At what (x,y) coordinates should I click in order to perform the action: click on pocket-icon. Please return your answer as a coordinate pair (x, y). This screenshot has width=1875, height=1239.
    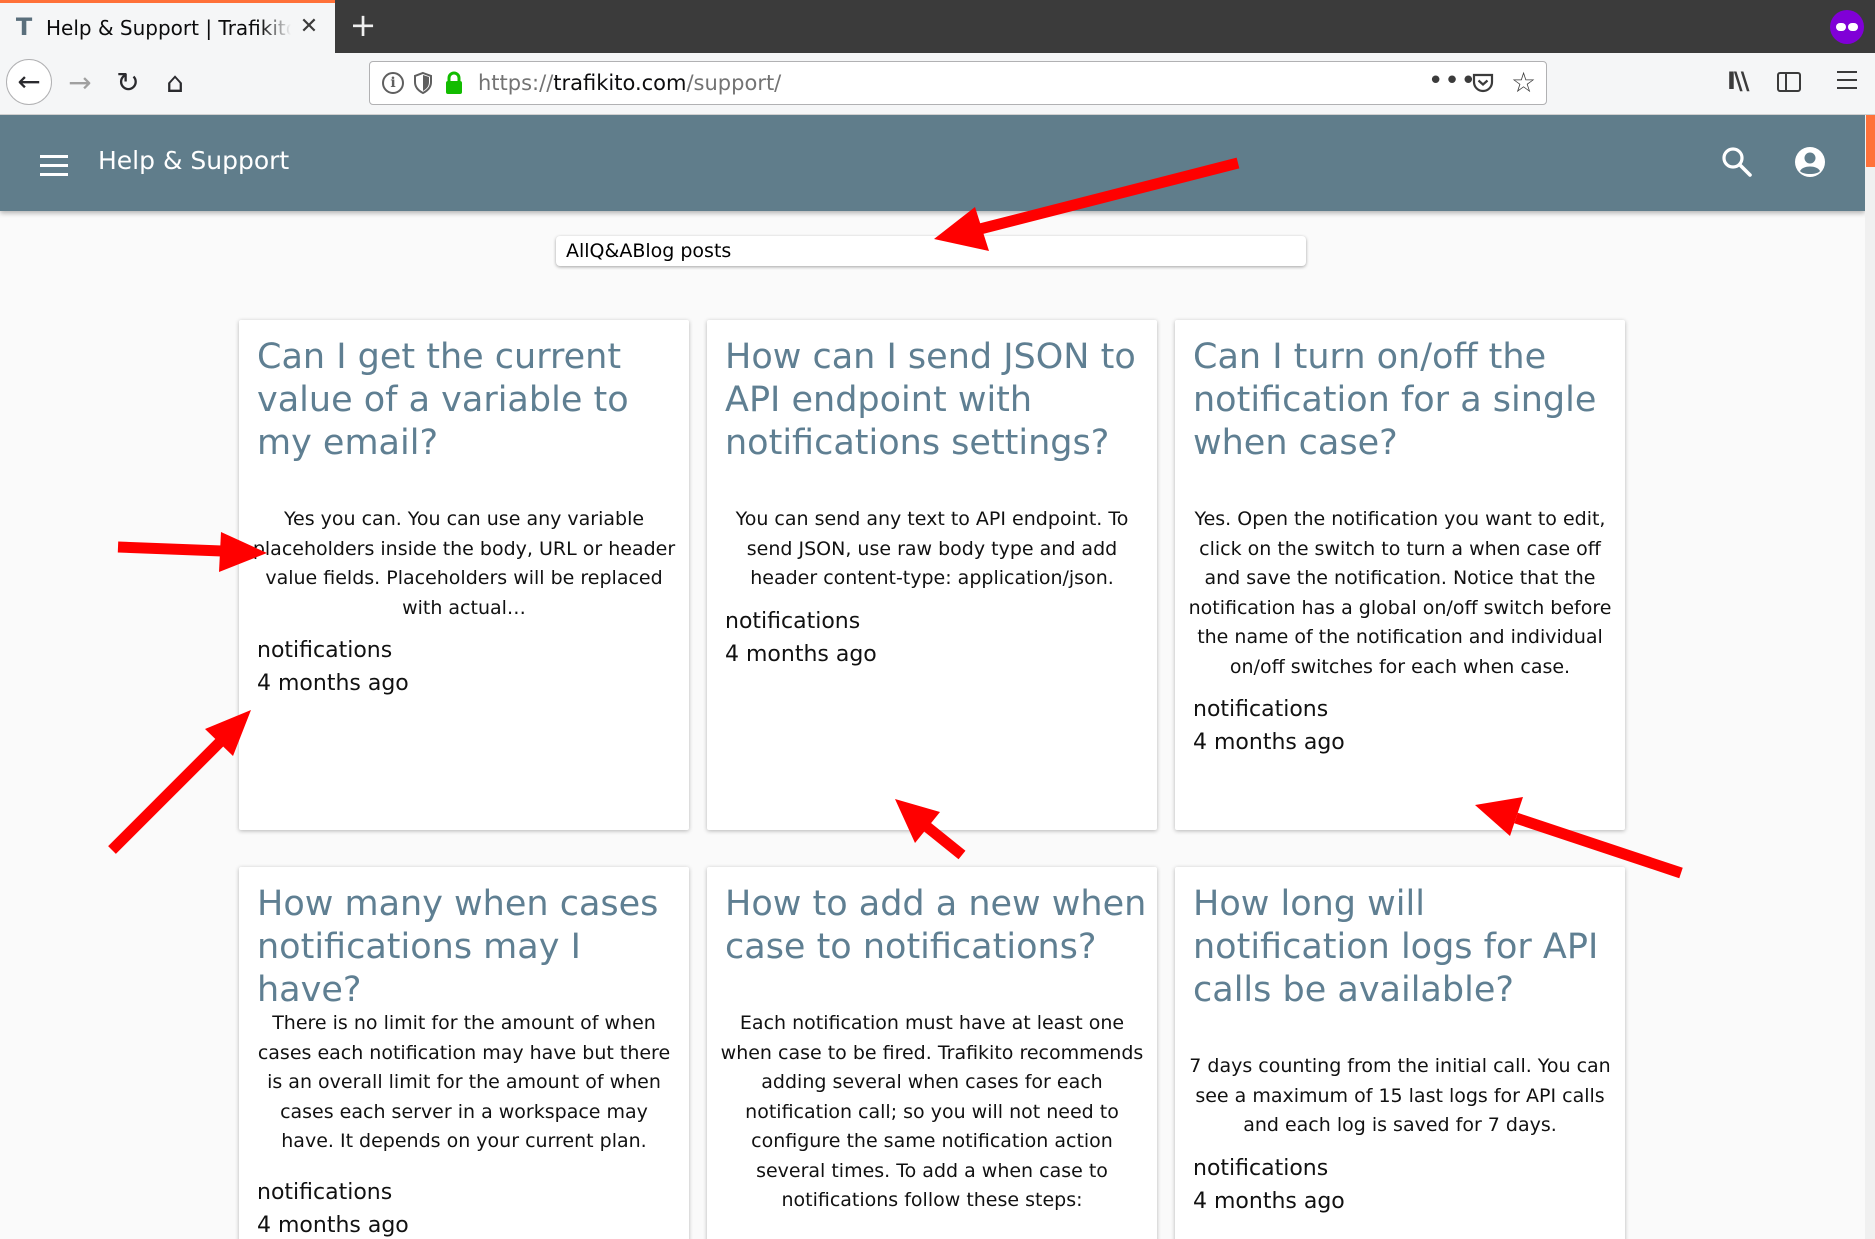
    Looking at the image, I should click on (1483, 83).